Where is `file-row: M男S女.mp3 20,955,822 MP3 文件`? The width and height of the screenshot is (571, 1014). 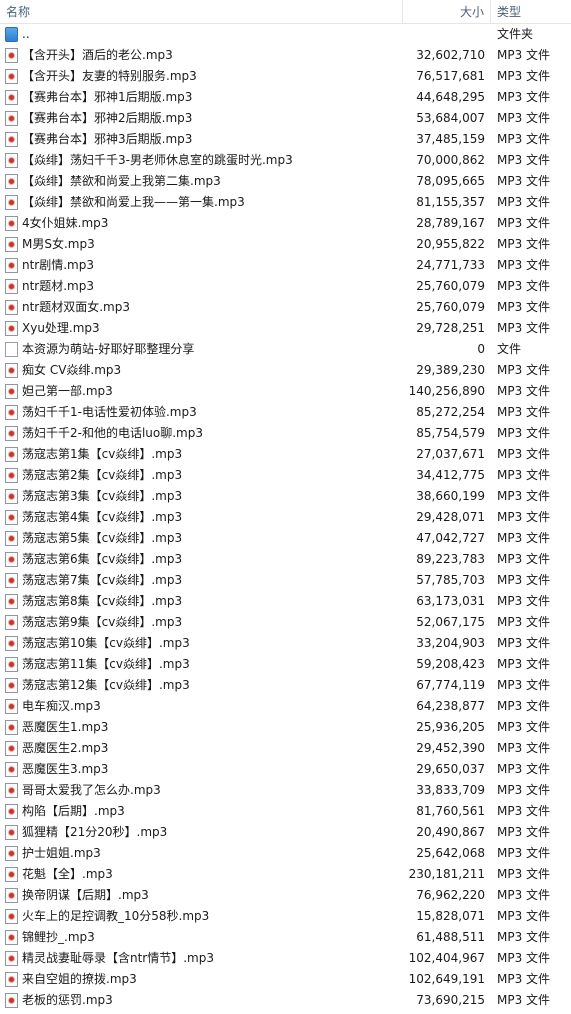 file-row: M男S女.mp3 20,955,822 MP3 文件 is located at coordinates (285, 244).